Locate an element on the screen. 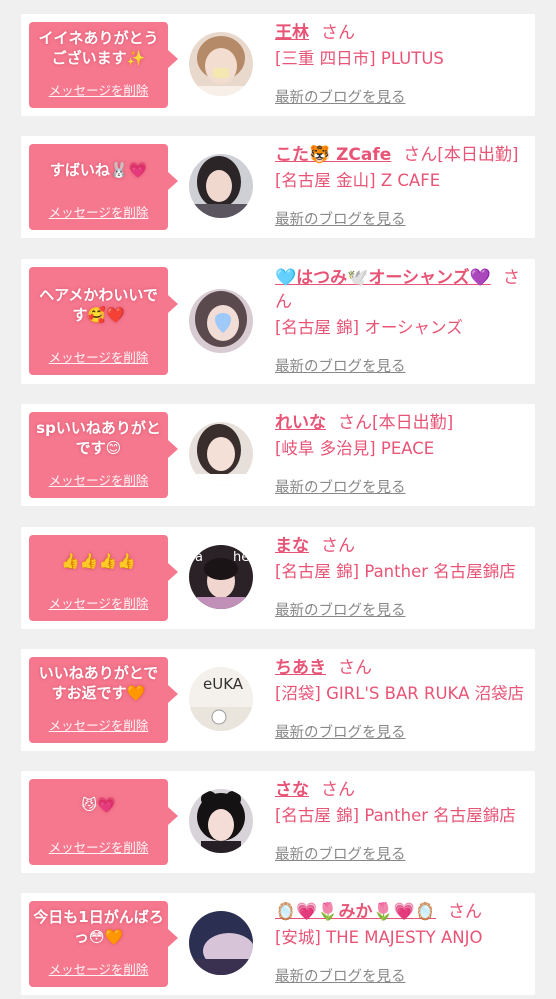 The width and height of the screenshot is (556, 999). message-bubble: ヘアメかわいいです🥰❤️ メッセージを削除 is located at coordinates (103, 321).